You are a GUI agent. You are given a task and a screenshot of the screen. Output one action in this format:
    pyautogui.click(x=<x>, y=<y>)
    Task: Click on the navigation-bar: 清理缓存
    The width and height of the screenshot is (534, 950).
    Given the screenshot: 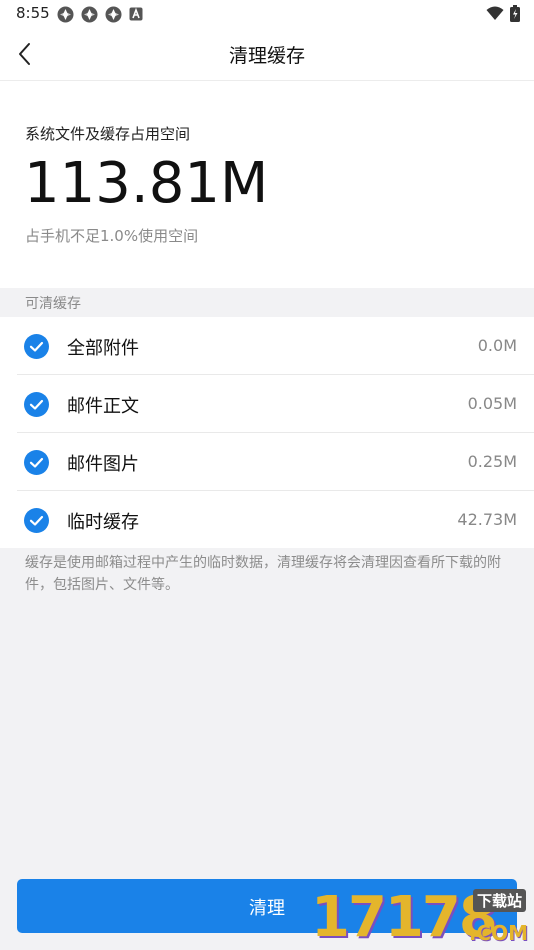 What is the action you would take?
    pyautogui.click(x=267, y=54)
    